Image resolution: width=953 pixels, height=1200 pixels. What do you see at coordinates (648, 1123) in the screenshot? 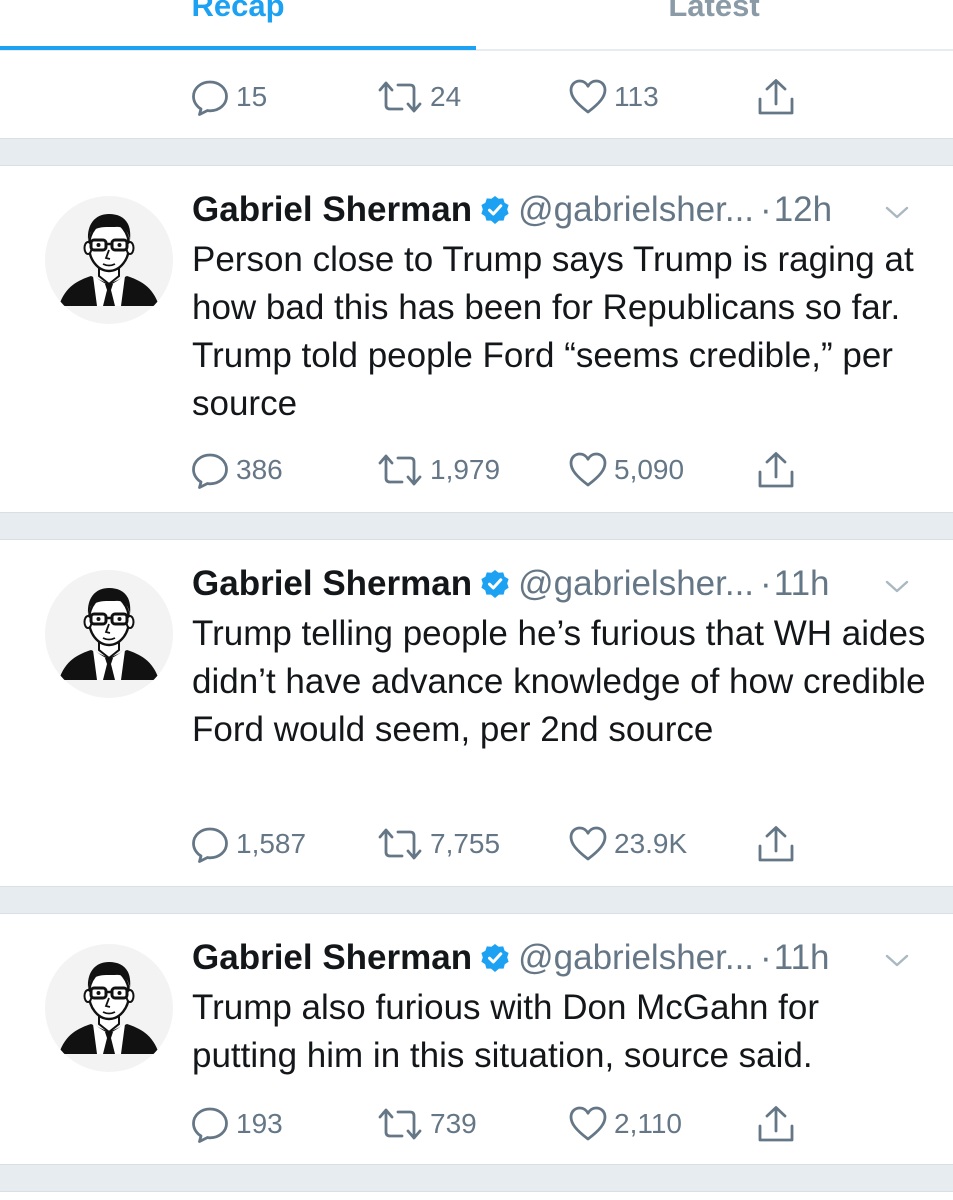
I see `like-count: 2,110` at bounding box center [648, 1123].